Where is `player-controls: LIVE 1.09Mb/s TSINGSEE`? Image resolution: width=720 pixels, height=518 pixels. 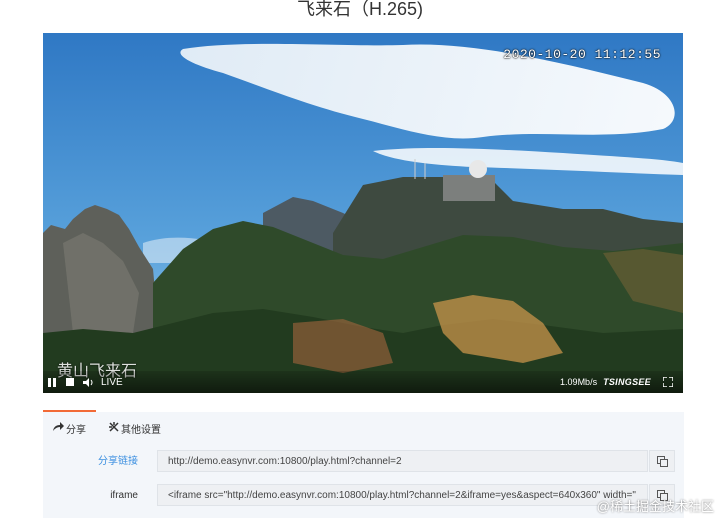 player-controls: LIVE 1.09Mb/s TSINGSEE is located at coordinates (363, 382).